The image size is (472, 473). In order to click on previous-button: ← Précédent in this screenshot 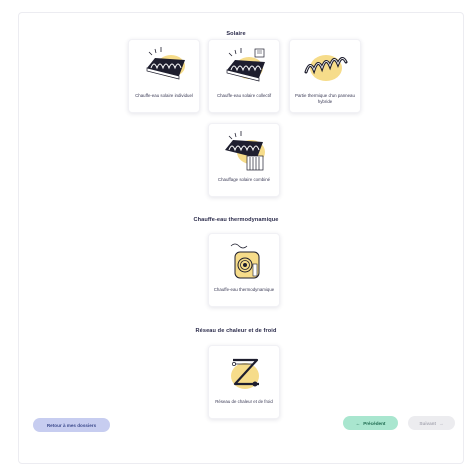, I will do `click(370, 423)`.